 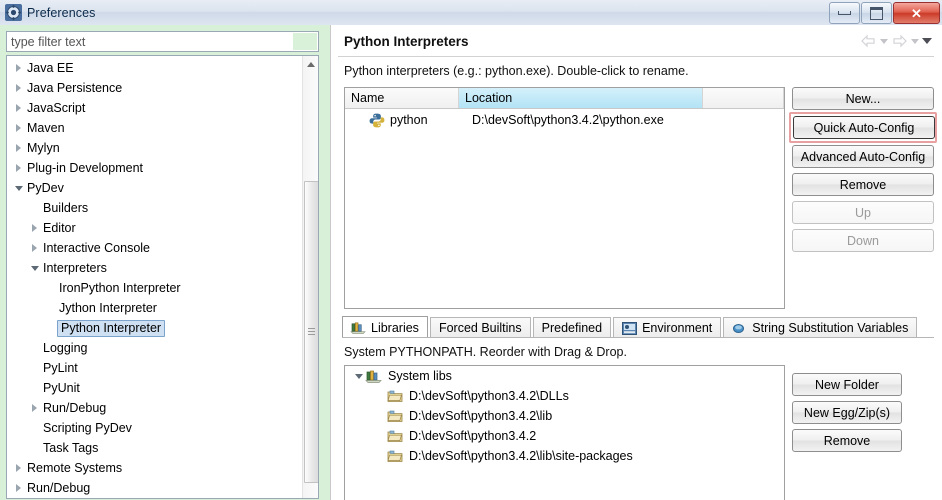 What do you see at coordinates (155, 188) in the screenshot?
I see `tree-item-pydev: PyDev` at bounding box center [155, 188].